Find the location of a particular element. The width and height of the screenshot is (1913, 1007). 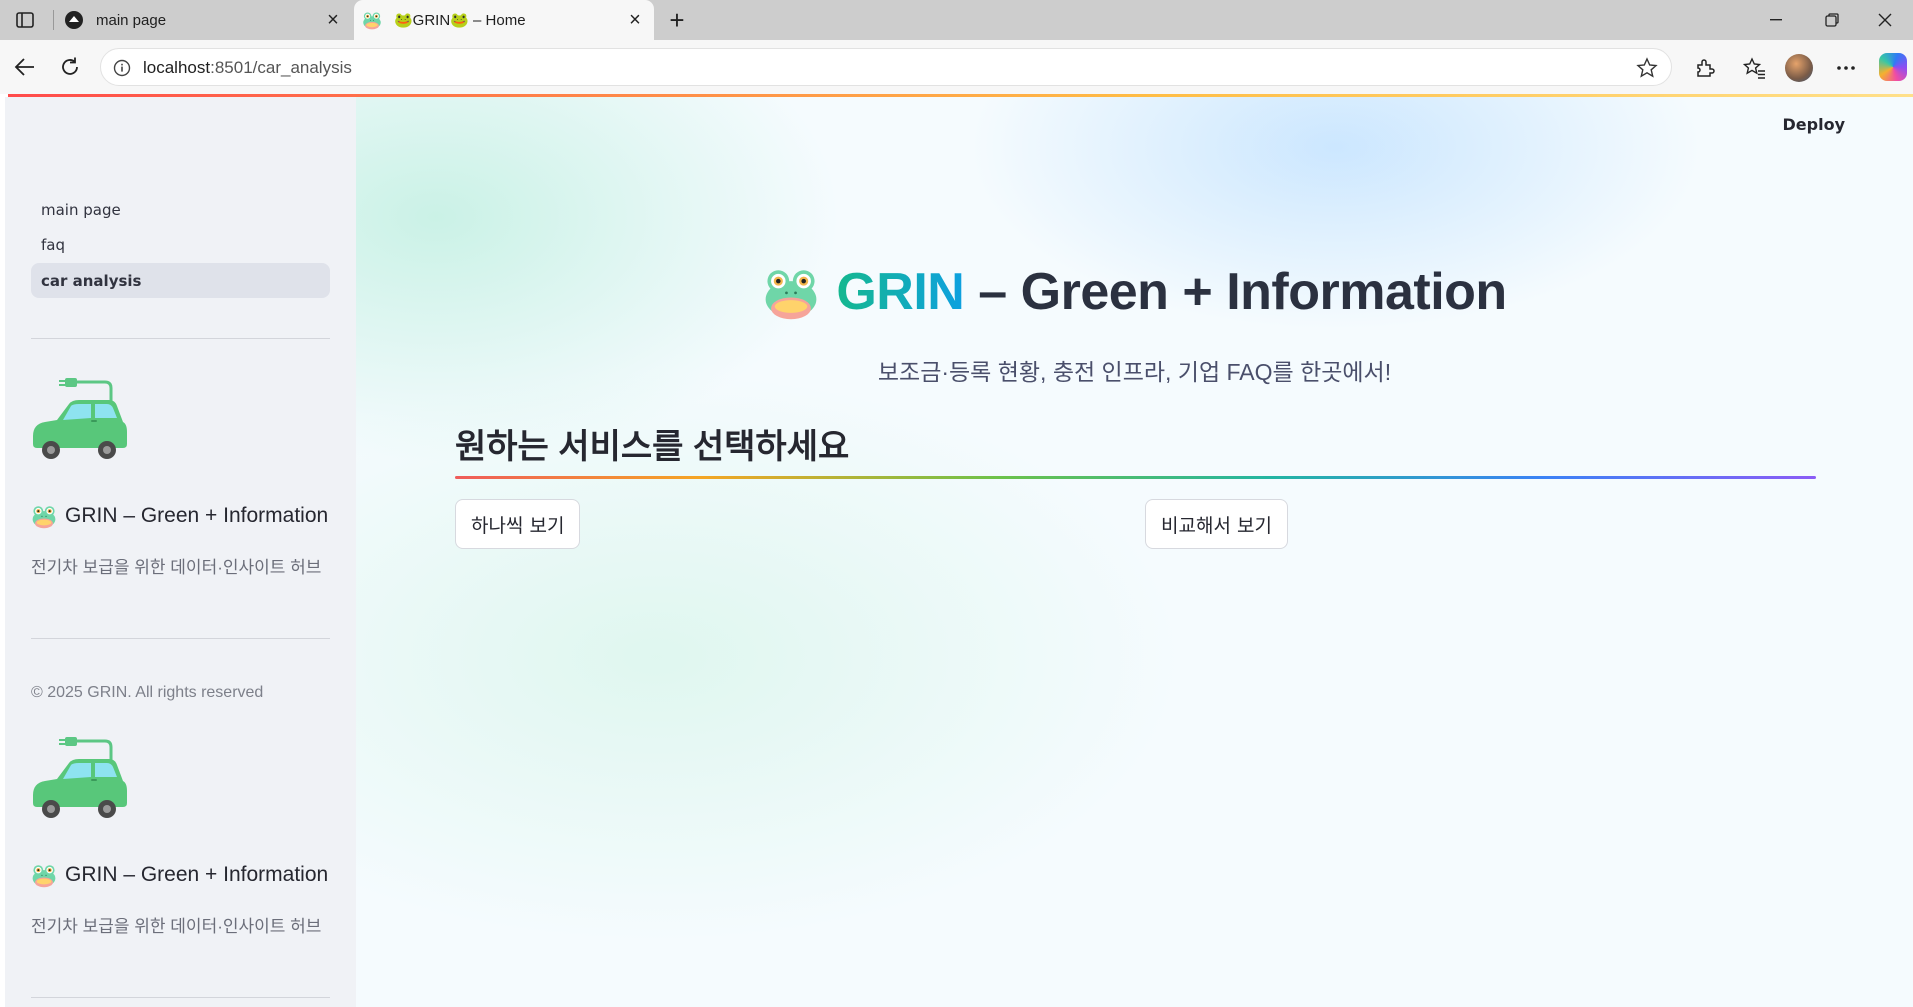

hero-title: GRIN – Green + Information is located at coordinates (1134, 292).